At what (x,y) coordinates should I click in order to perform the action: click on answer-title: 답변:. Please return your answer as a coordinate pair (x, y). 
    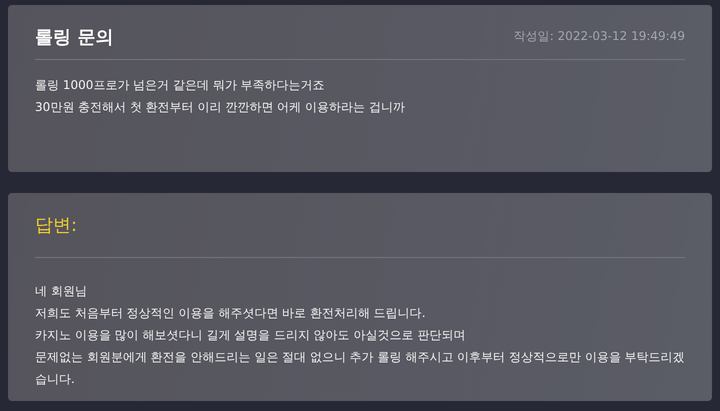
    Looking at the image, I should click on (56, 225).